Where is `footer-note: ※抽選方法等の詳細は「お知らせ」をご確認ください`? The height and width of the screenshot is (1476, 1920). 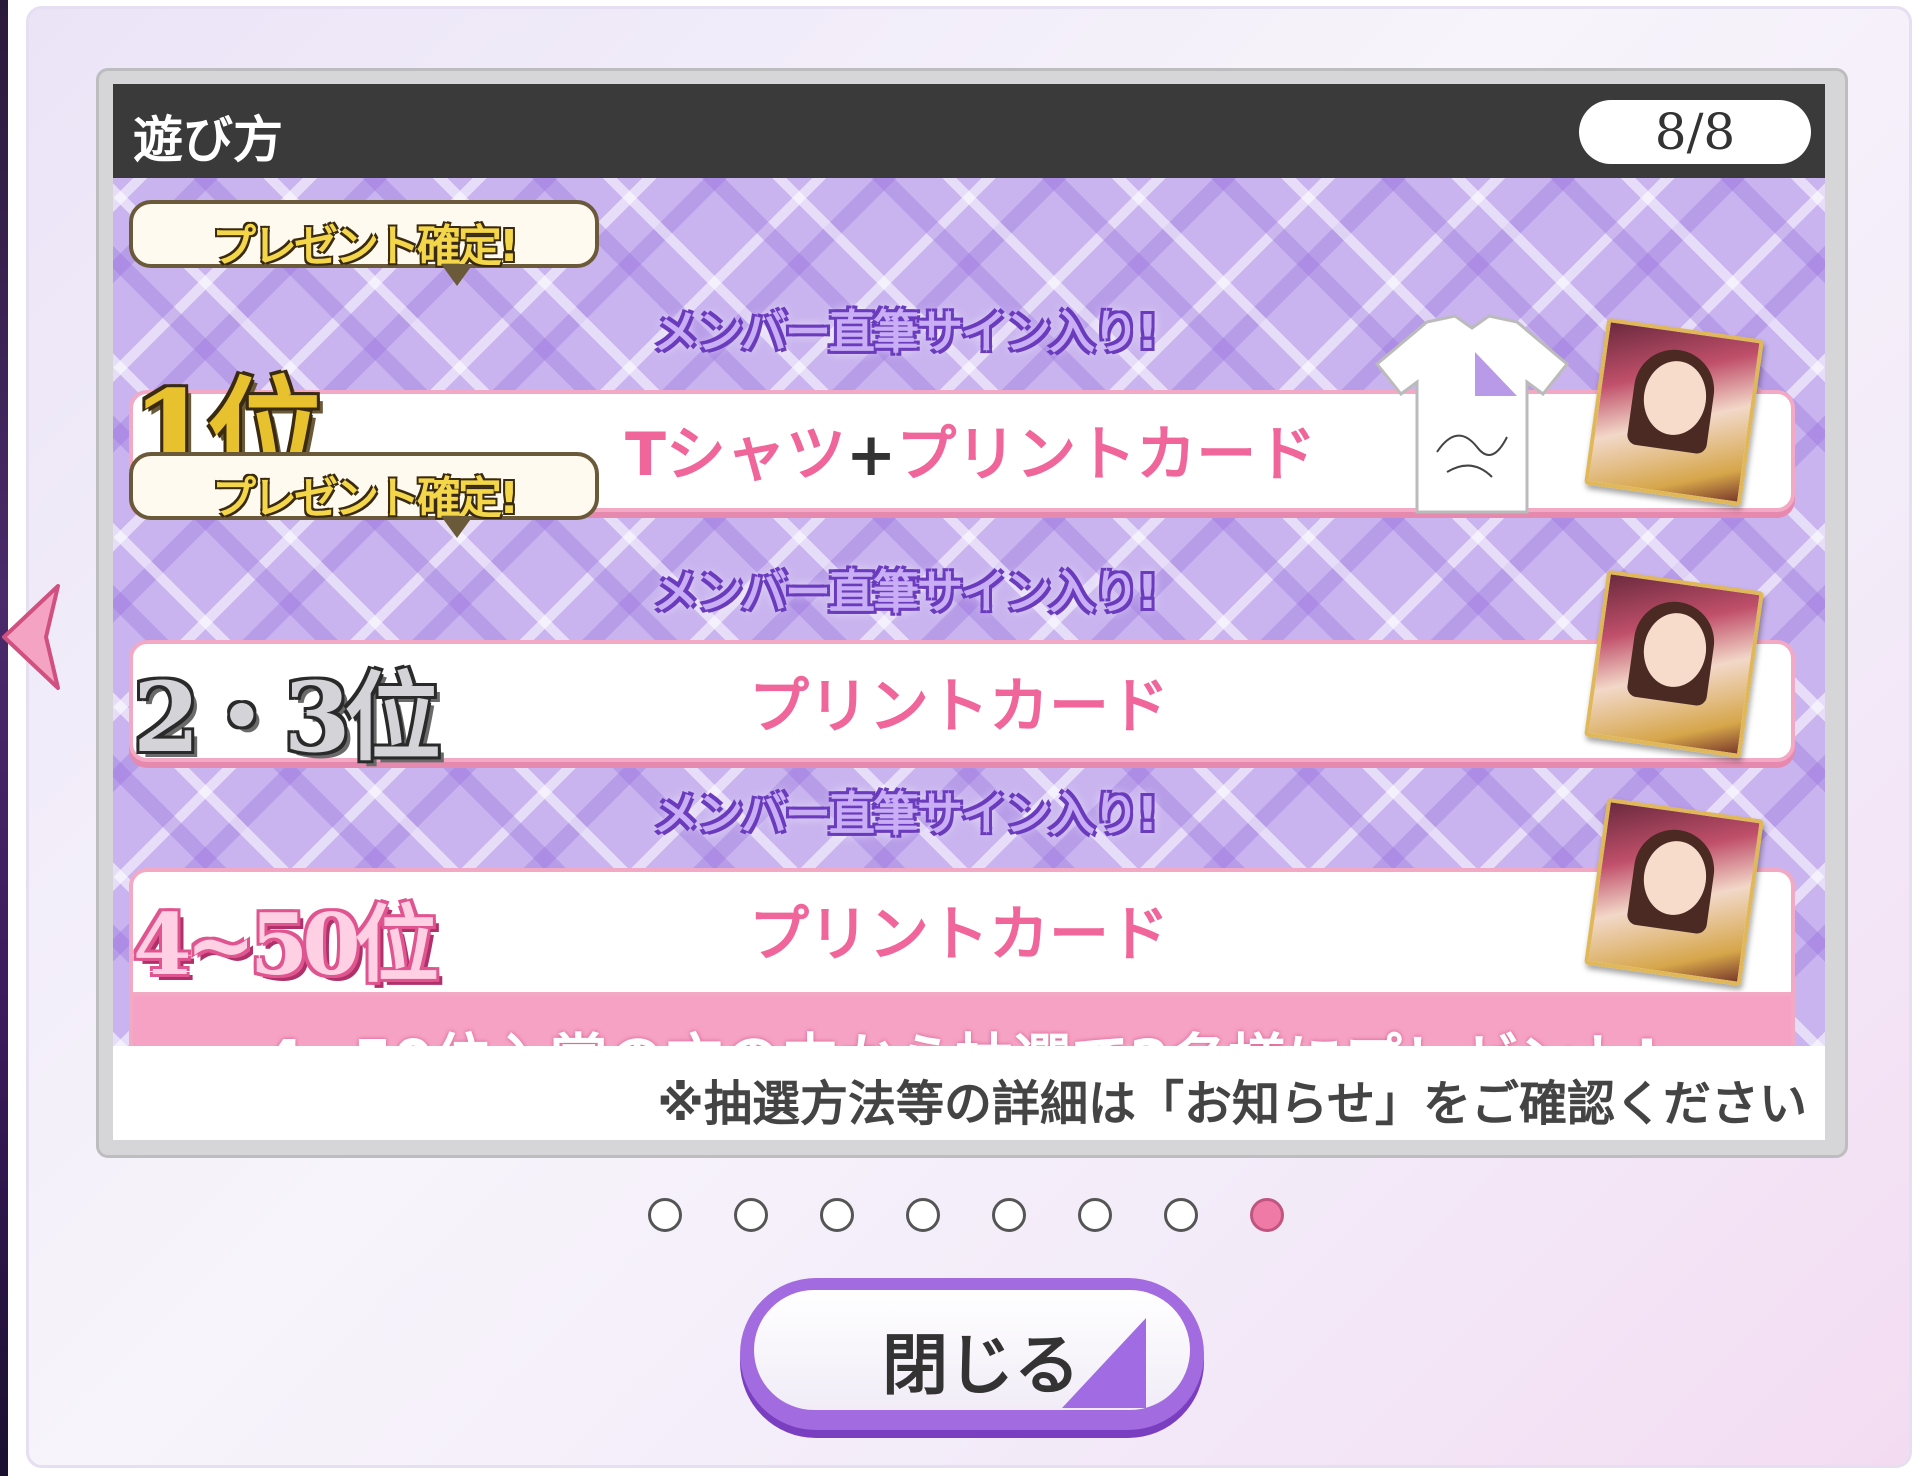 footer-note: ※抽選方法等の詳細は「お知らせ」をご確認ください is located at coordinates (969, 1093).